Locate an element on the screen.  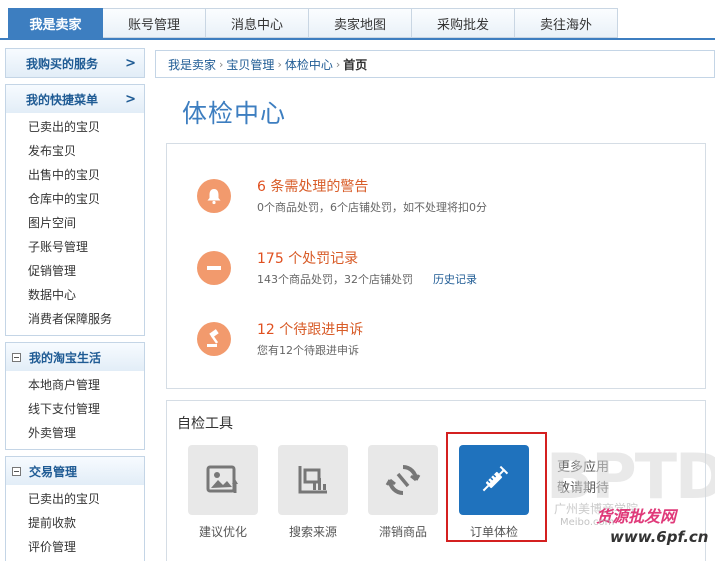
tool-slow-moving-label: 滞销商品 is located at coordinates (402, 532).